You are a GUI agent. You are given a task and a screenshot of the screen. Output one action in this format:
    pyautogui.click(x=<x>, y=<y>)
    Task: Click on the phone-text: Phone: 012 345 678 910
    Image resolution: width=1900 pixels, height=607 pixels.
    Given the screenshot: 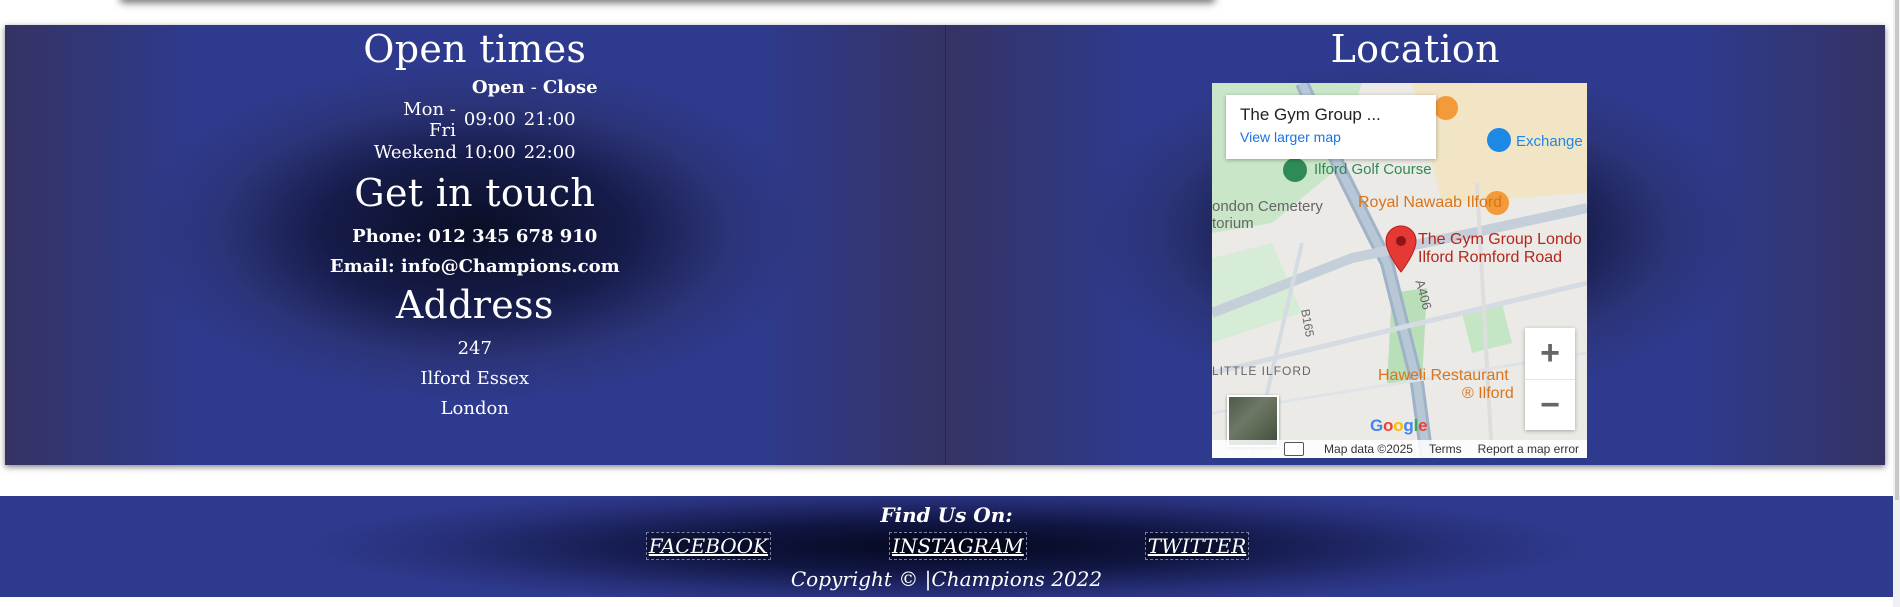 What is the action you would take?
    pyautogui.click(x=475, y=236)
    